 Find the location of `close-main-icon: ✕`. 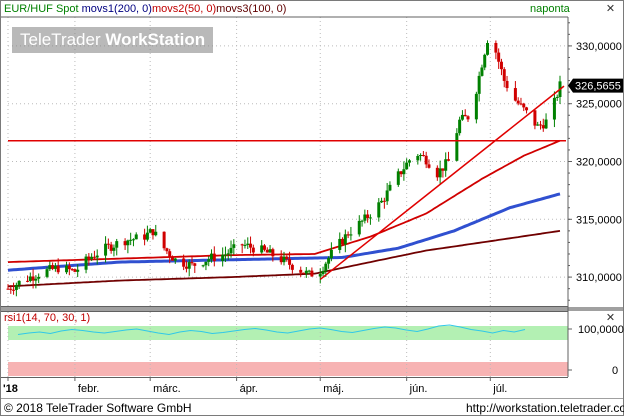

close-main-icon: ✕ is located at coordinates (610, 9).